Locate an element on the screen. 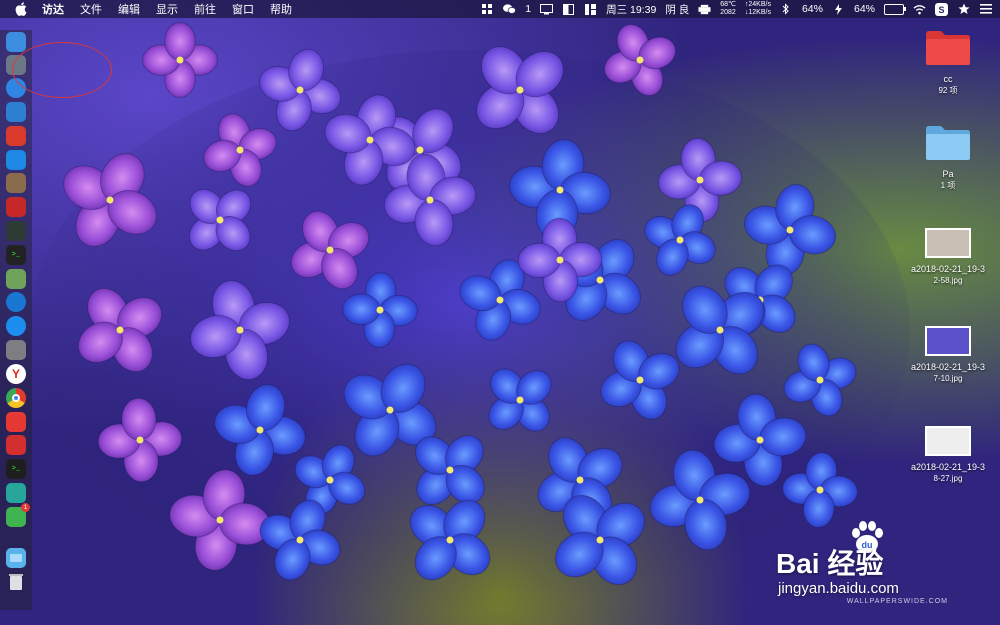 The height and width of the screenshot is (625, 1000). lightning-icon is located at coordinates (838, 9).